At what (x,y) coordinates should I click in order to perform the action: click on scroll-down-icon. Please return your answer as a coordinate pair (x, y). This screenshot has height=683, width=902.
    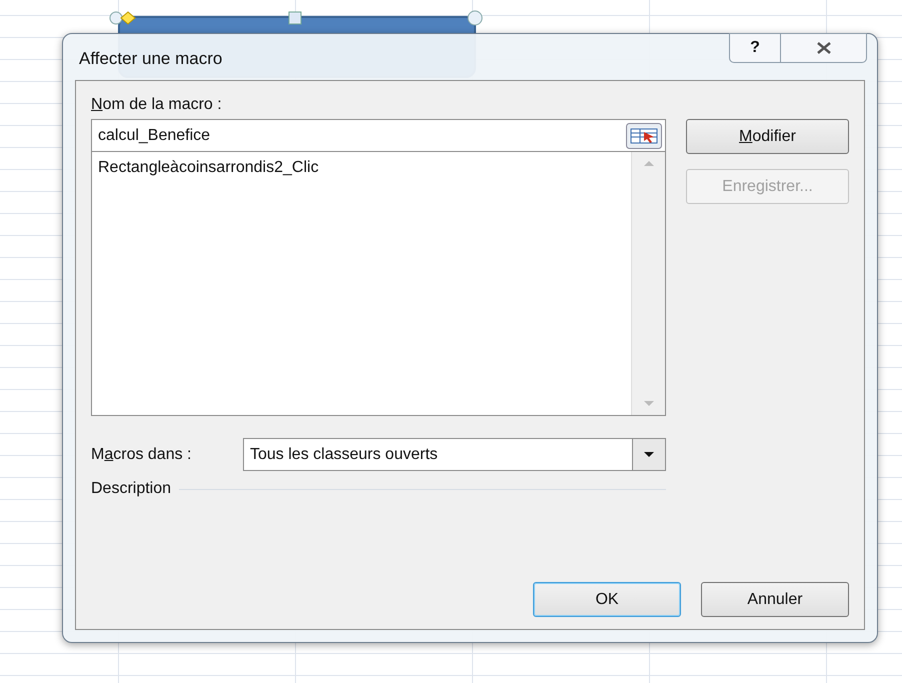
    Looking at the image, I should click on (648, 403).